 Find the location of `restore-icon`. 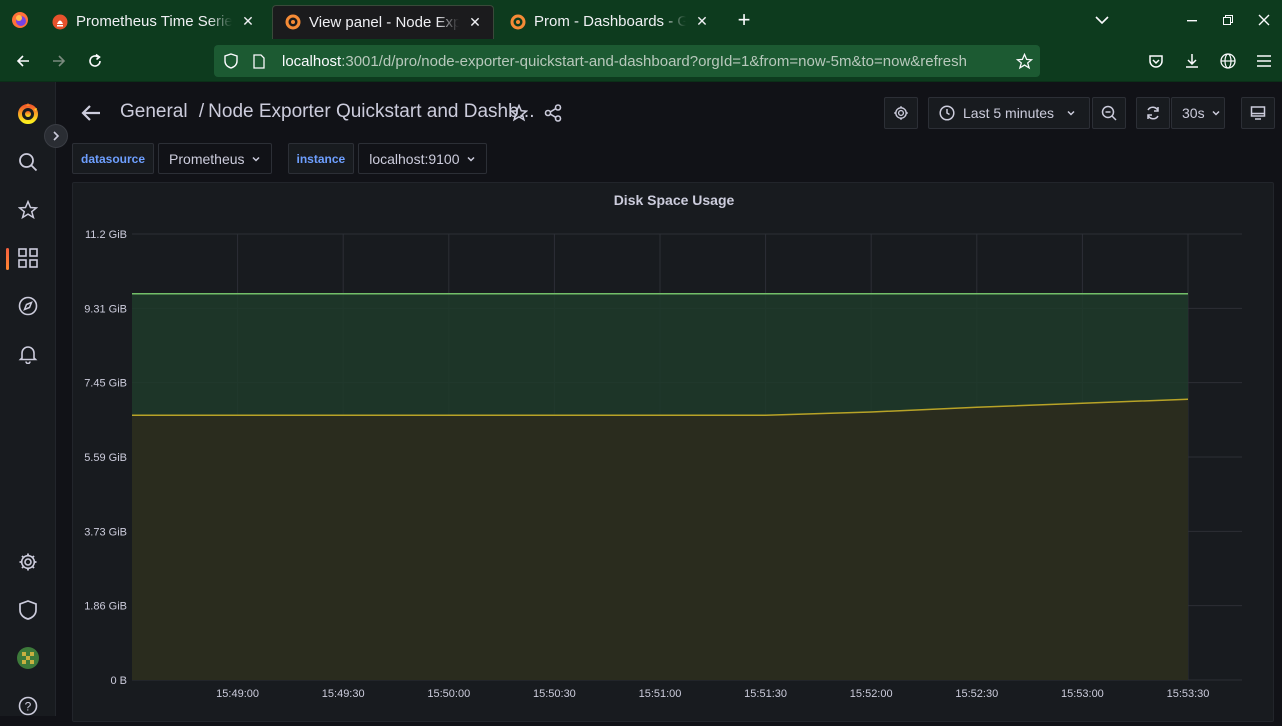

restore-icon is located at coordinates (1228, 20).